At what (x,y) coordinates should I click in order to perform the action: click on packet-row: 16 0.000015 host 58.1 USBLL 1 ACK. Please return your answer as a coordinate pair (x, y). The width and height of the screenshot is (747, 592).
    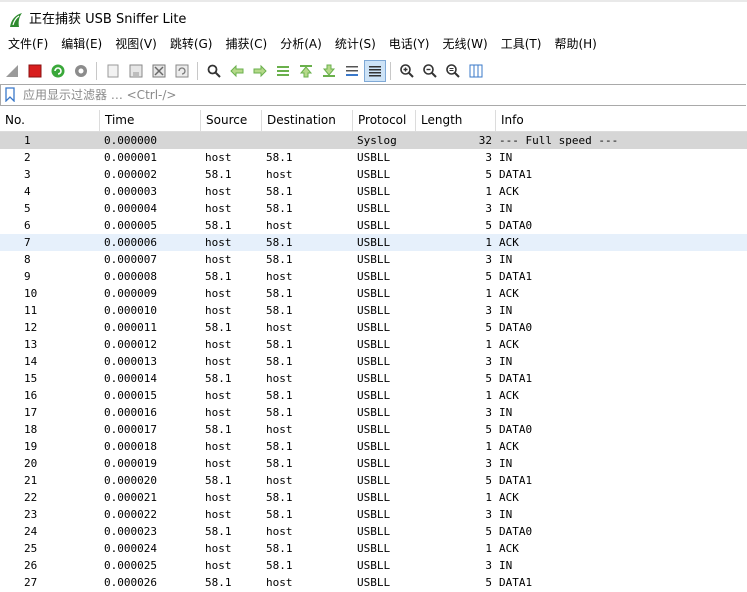
    Looking at the image, I should click on (373, 395).